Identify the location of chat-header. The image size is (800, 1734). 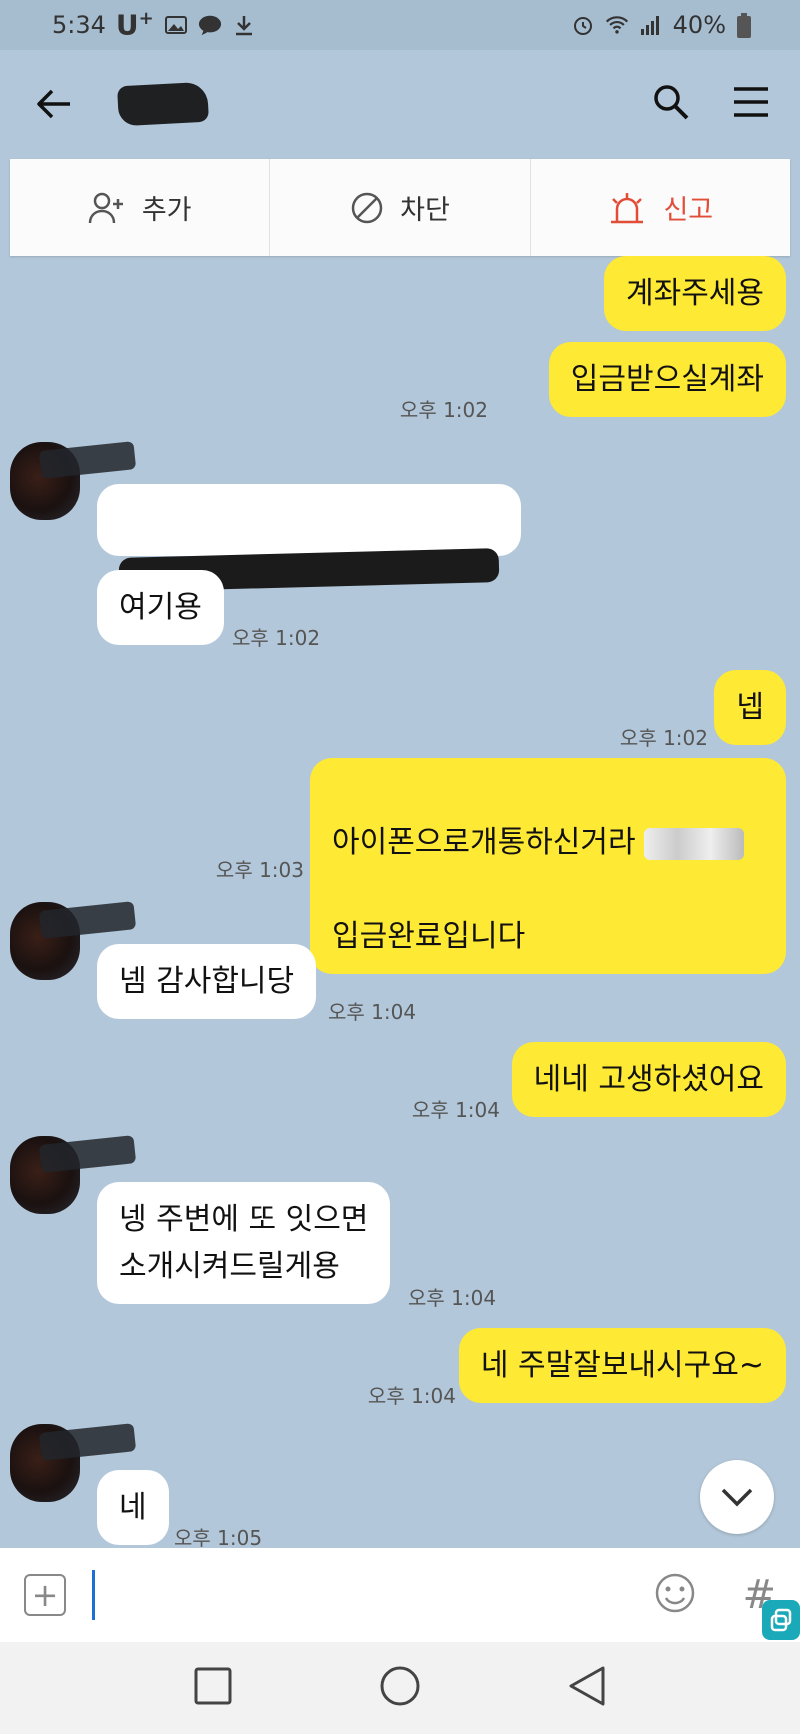
(400, 104).